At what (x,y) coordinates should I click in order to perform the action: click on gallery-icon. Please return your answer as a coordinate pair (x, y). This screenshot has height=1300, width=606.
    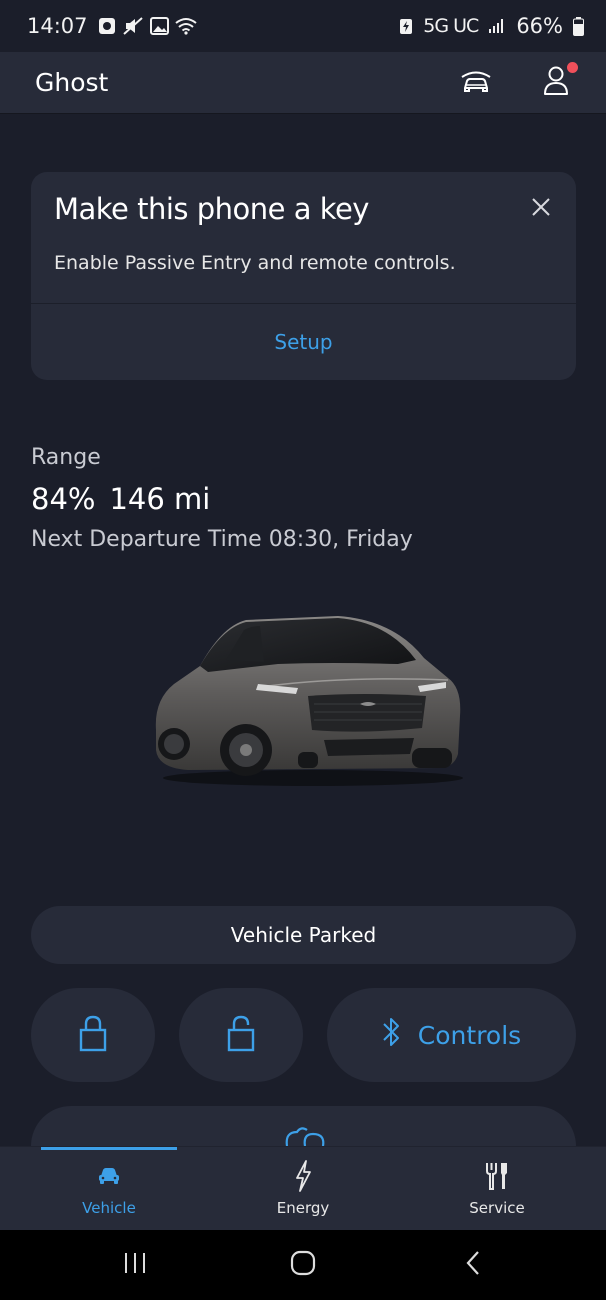
    Looking at the image, I should click on (159, 26).